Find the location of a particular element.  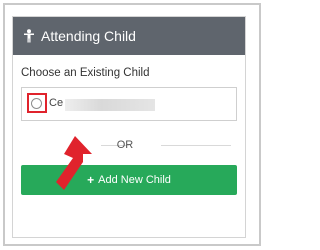

panel-header: Attending Child is located at coordinates (129, 36).